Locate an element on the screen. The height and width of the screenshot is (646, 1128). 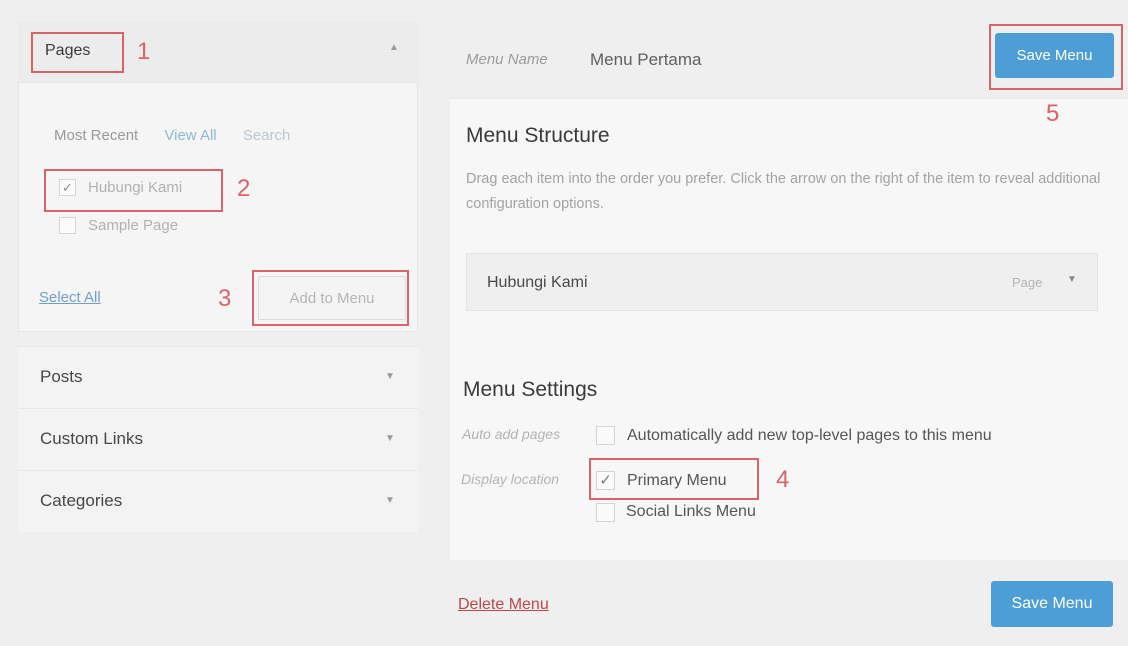
auto-add-checkbox is located at coordinates (605, 435).